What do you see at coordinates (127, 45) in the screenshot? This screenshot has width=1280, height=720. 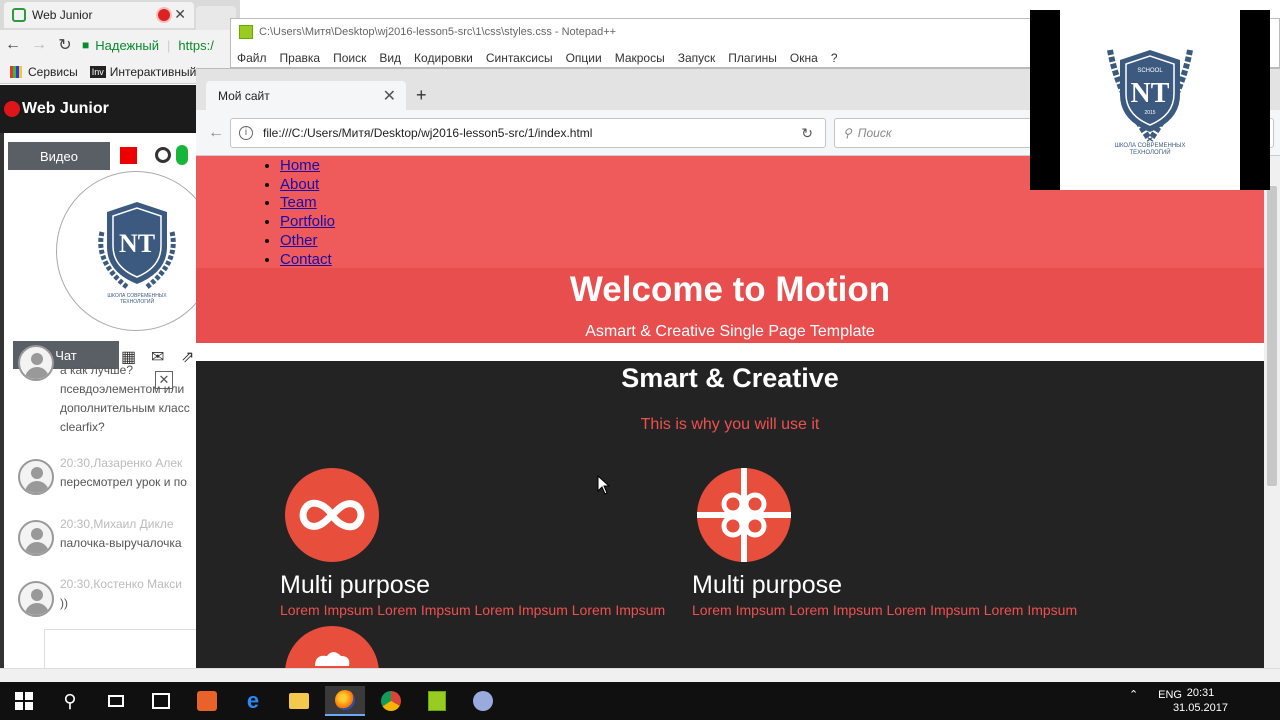 I see `secure-label: Надежный` at bounding box center [127, 45].